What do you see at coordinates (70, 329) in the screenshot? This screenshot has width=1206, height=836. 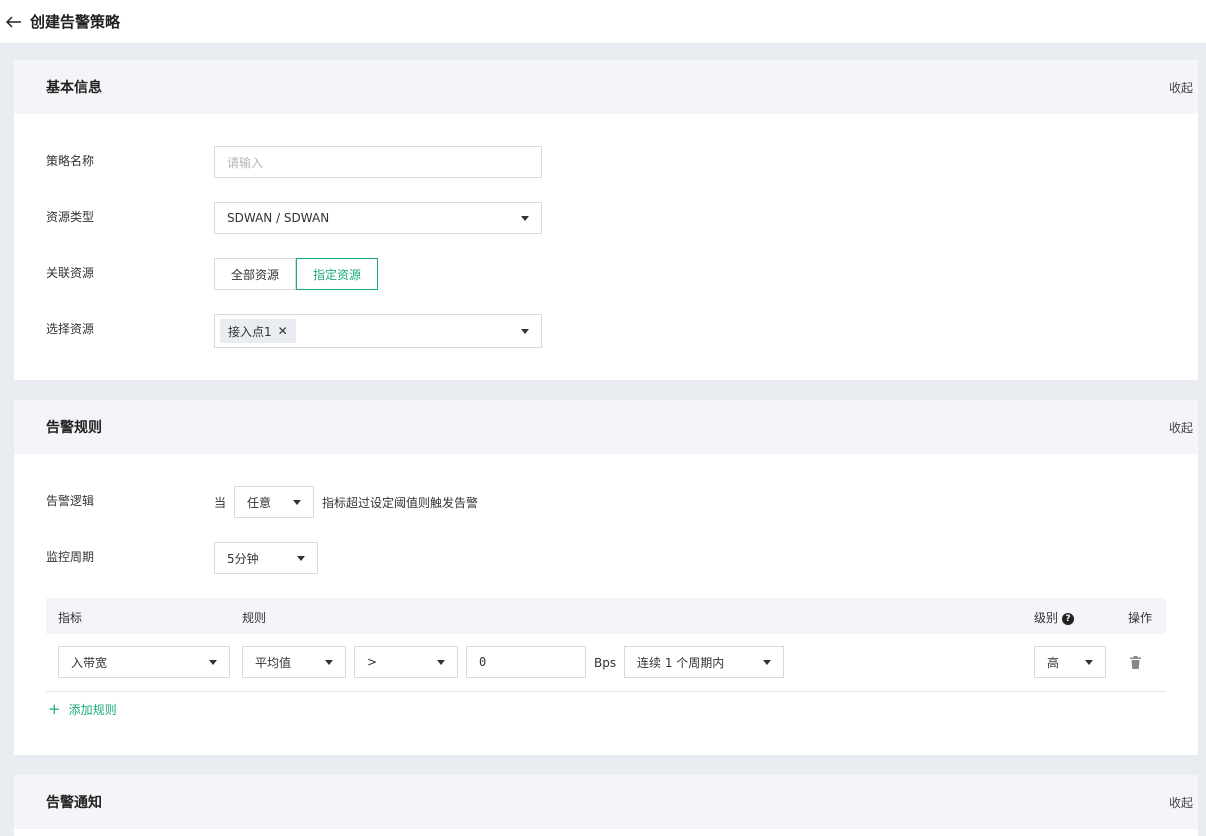 I see `select-resource-label: 选择资源` at bounding box center [70, 329].